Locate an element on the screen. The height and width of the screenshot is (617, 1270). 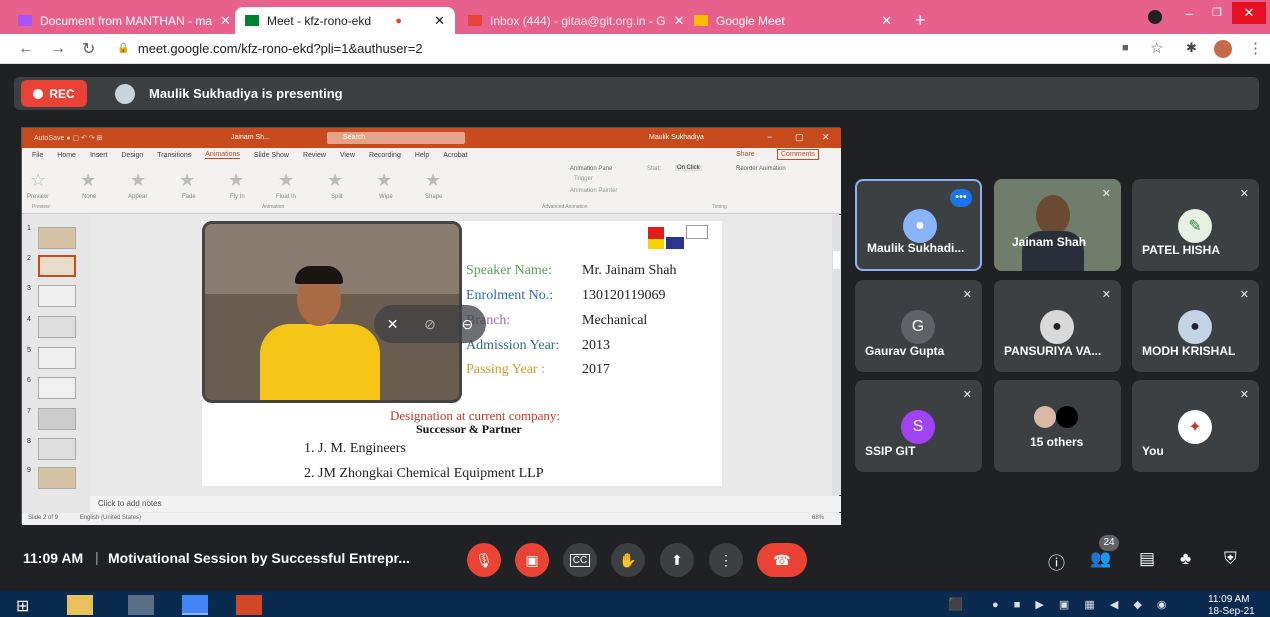
file-explorer-icon is located at coordinates (80, 605).